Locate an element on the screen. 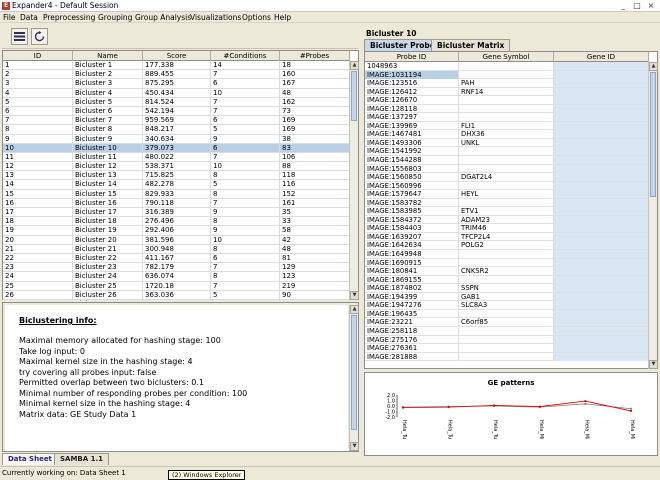 The height and width of the screenshot is (480, 660). table-row: IMAGE:281888 is located at coordinates (507, 357).